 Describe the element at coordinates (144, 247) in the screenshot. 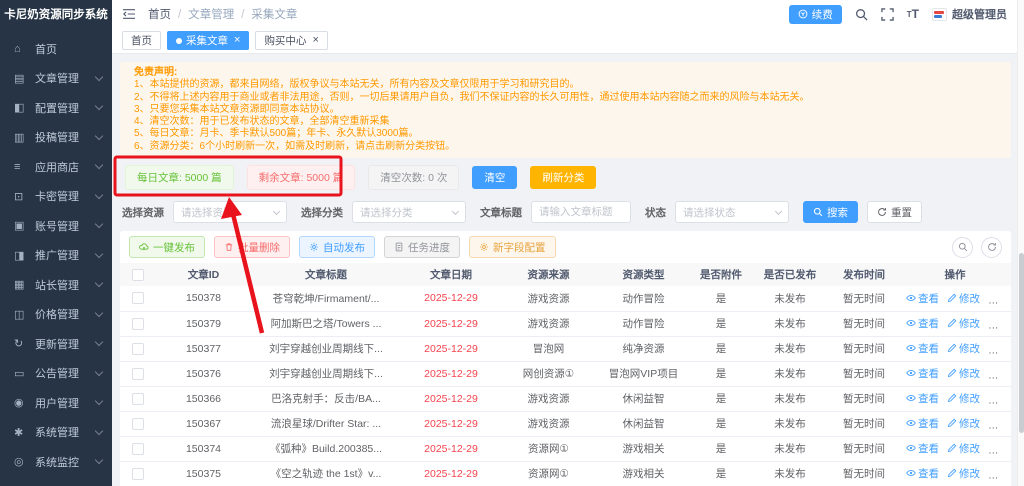

I see `upload-cloud-icon` at that location.